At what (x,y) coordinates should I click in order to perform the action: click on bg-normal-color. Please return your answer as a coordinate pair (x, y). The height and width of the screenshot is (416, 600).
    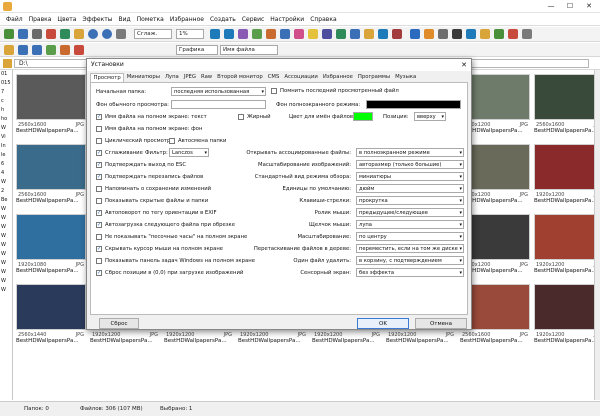
    Looking at the image, I should click on (218, 104).